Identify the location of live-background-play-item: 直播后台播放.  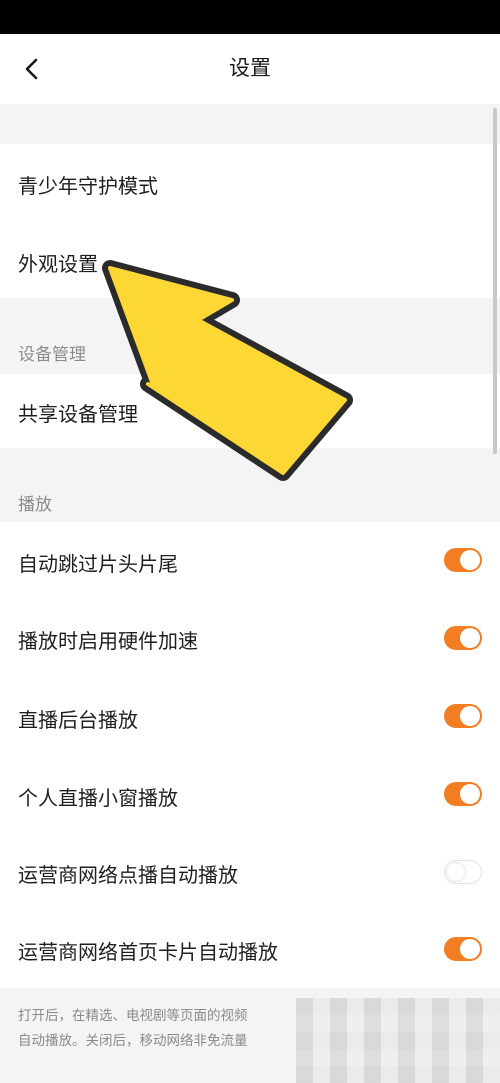
(250, 716).